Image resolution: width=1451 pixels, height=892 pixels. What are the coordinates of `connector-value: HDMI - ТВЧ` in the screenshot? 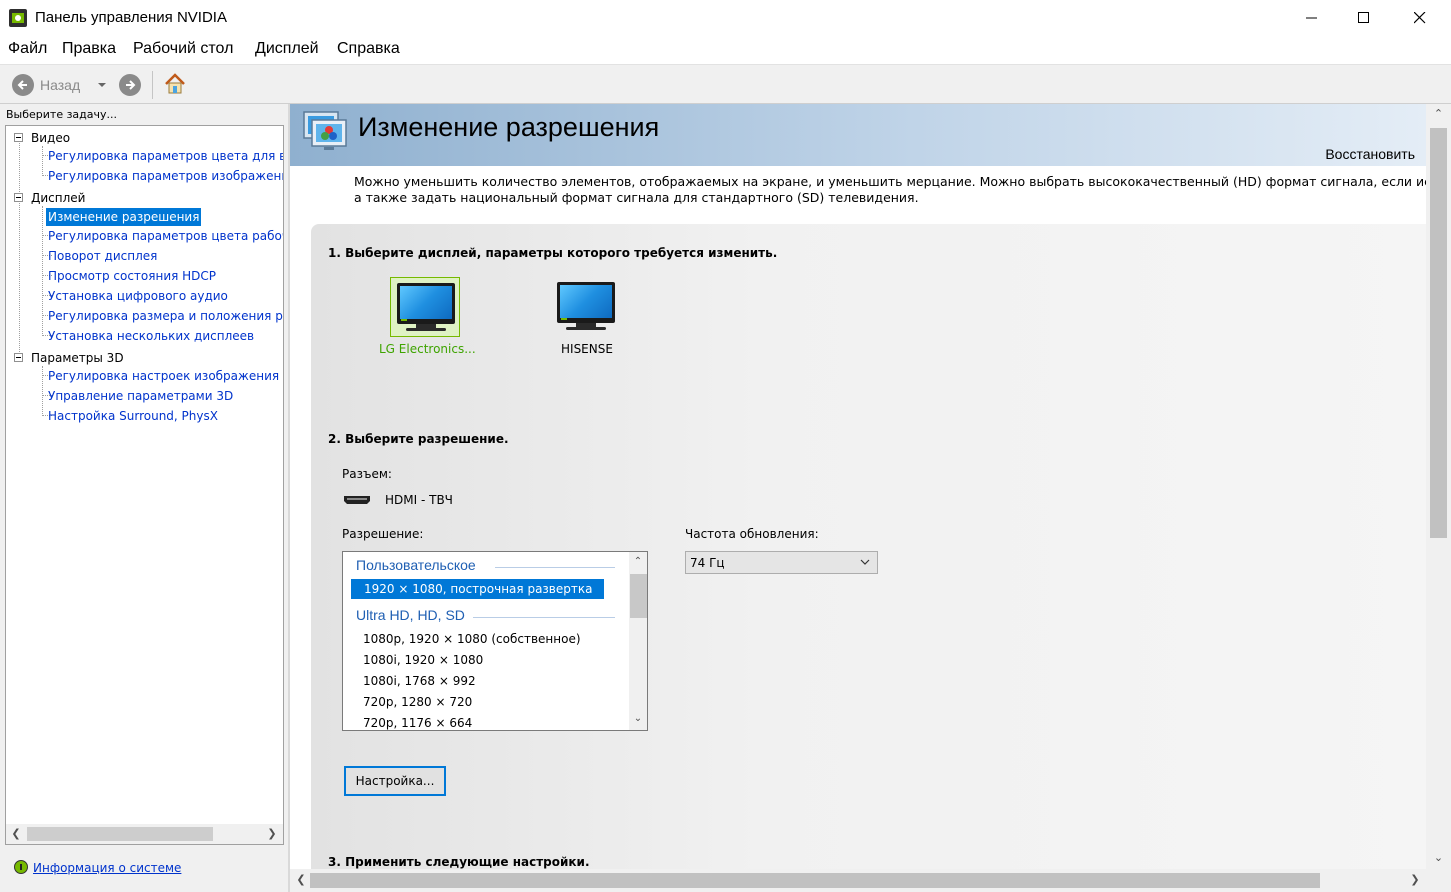 It's located at (419, 500).